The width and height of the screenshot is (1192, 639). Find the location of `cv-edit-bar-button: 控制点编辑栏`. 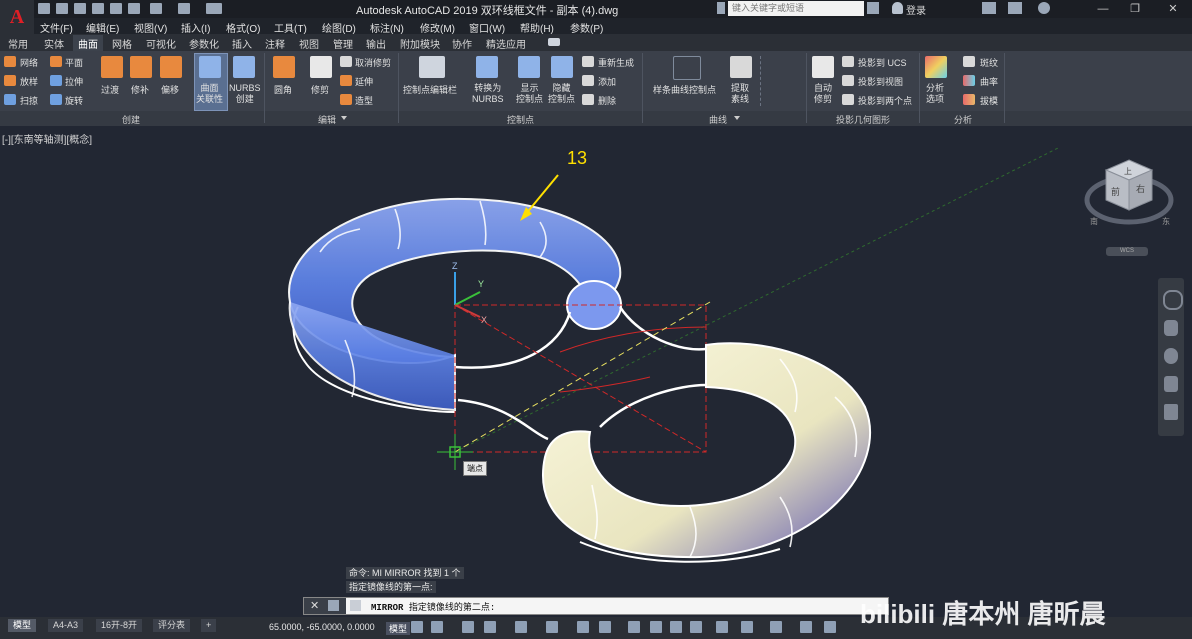

cv-edit-bar-button: 控制点编辑栏 is located at coordinates (430, 89).